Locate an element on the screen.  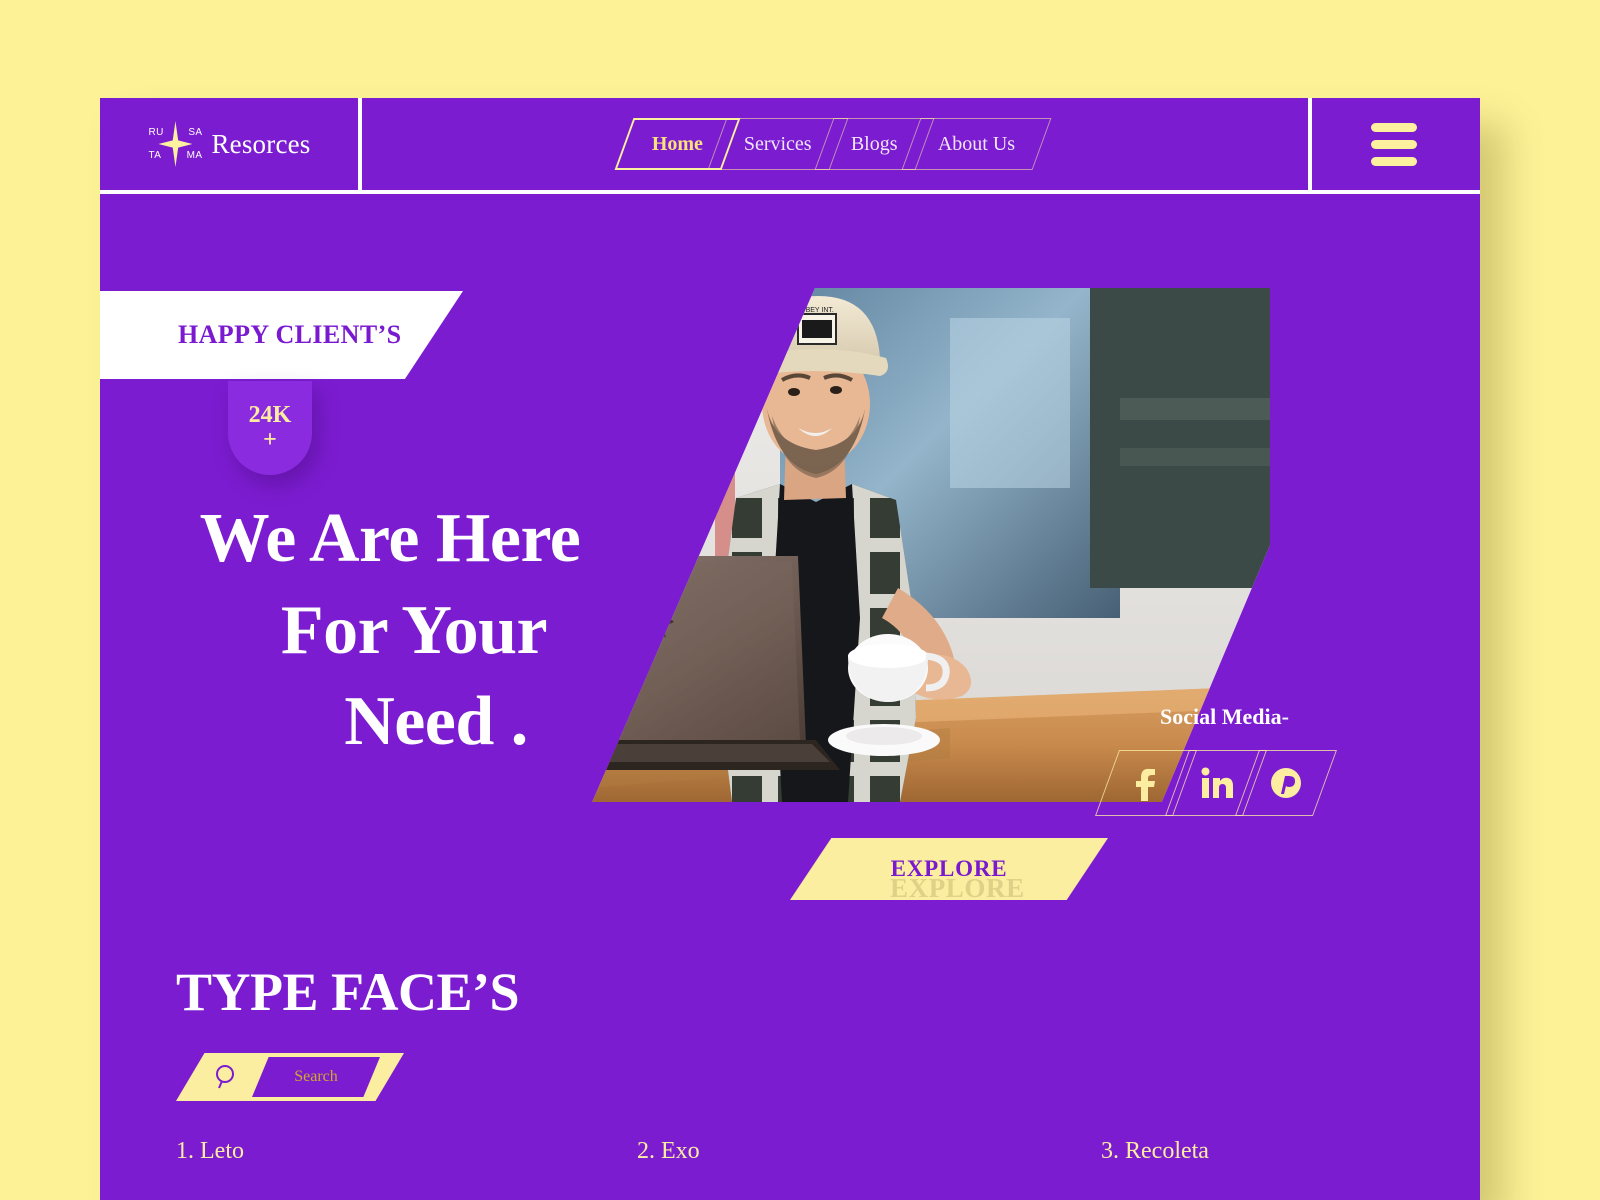
search-placeholder: Search is located at coordinates (316, 1076).